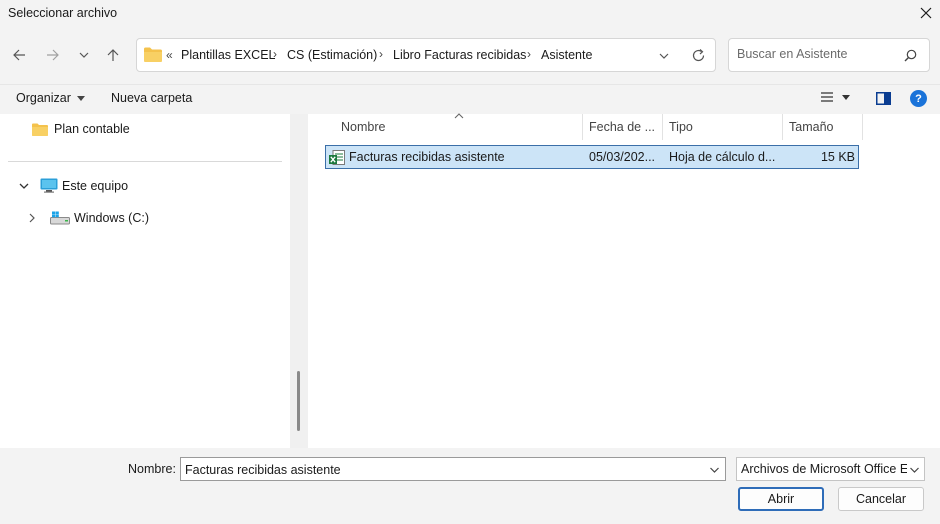 This screenshot has height=524, width=940. What do you see at coordinates (427, 157) in the screenshot?
I see `file-name: Facturas recibidas asistente` at bounding box center [427, 157].